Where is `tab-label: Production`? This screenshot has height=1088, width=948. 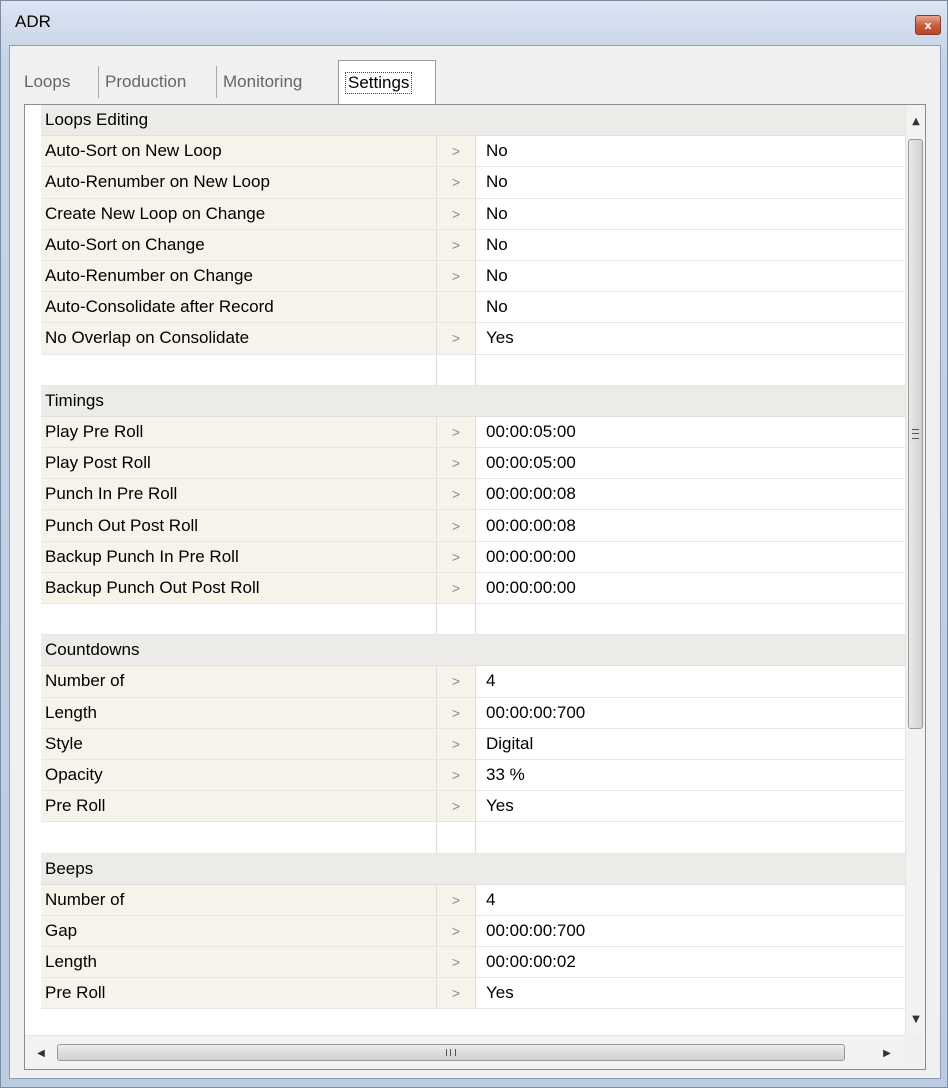
tab-label: Production is located at coordinates (146, 81).